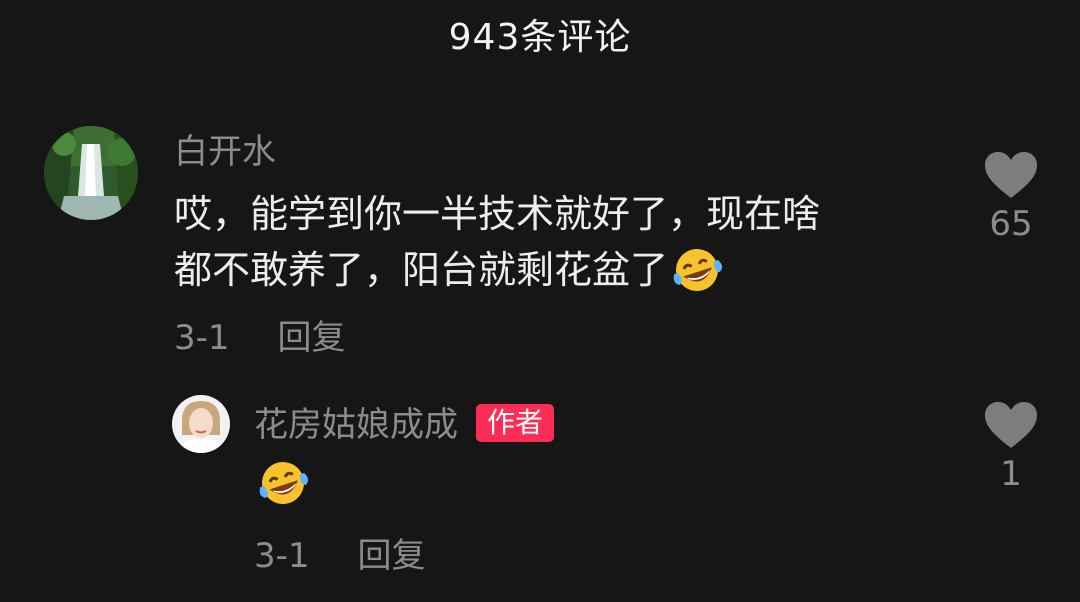 This screenshot has width=1080, height=602. I want to click on comment-date: 3-1, so click(202, 338).